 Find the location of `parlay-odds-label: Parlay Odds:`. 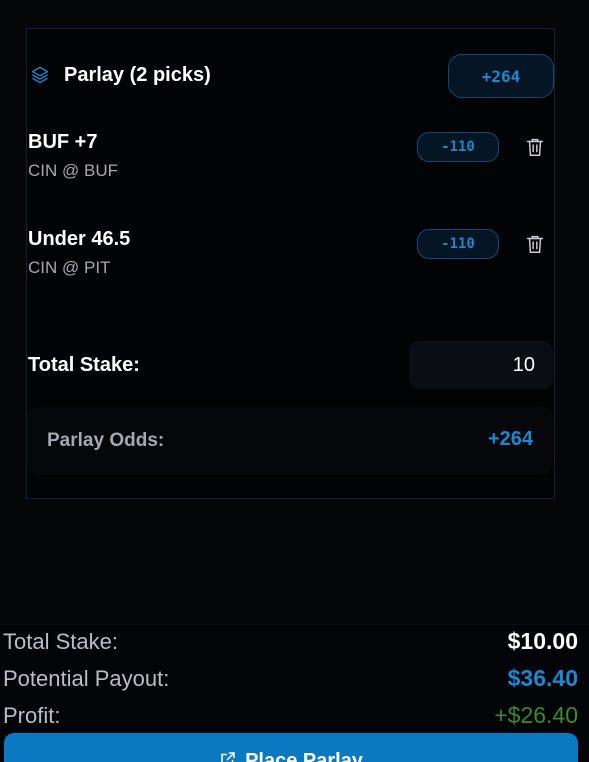

parlay-odds-label: Parlay Odds: is located at coordinates (106, 440).